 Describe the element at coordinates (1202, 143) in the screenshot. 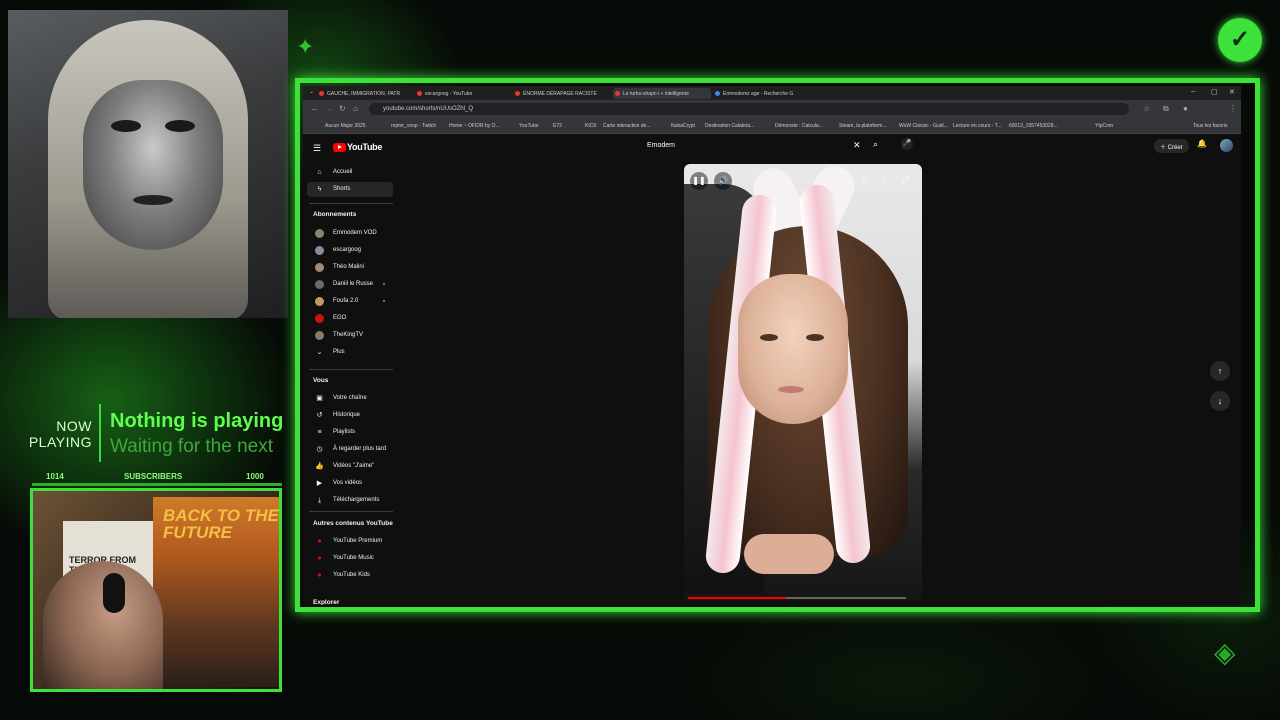

I see `bell-icon: 🔔` at that location.